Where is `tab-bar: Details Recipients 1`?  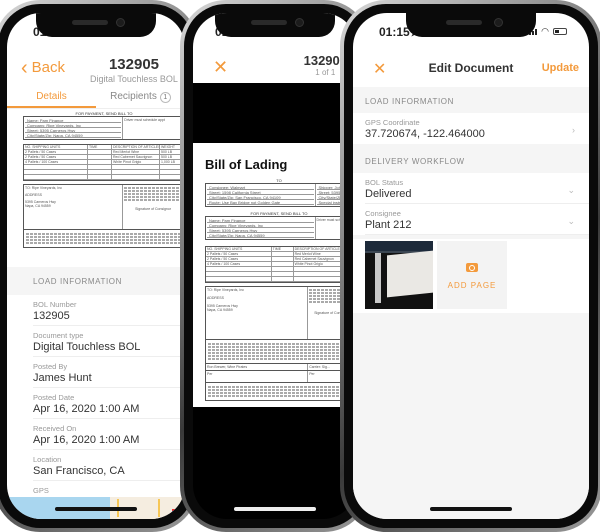
tab-bar: Details Recipients 1 is located at coordinates (96, 100).